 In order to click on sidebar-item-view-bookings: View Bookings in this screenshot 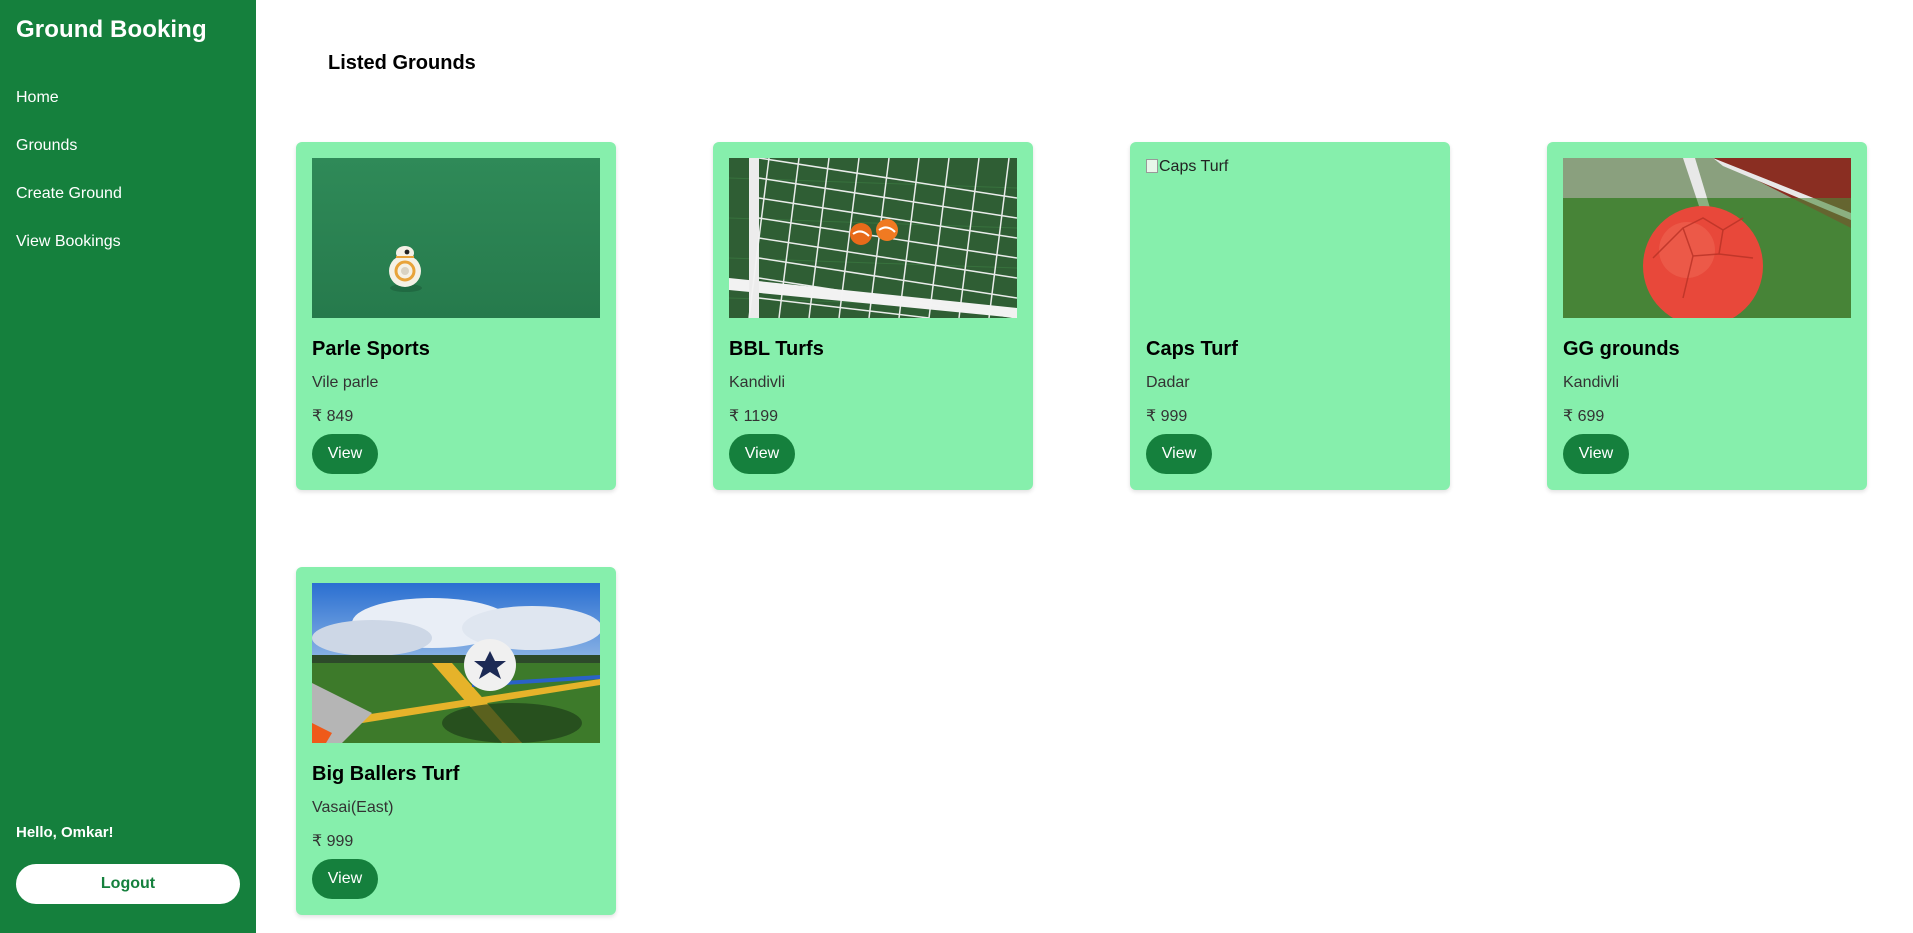, I will do `click(69, 256)`.